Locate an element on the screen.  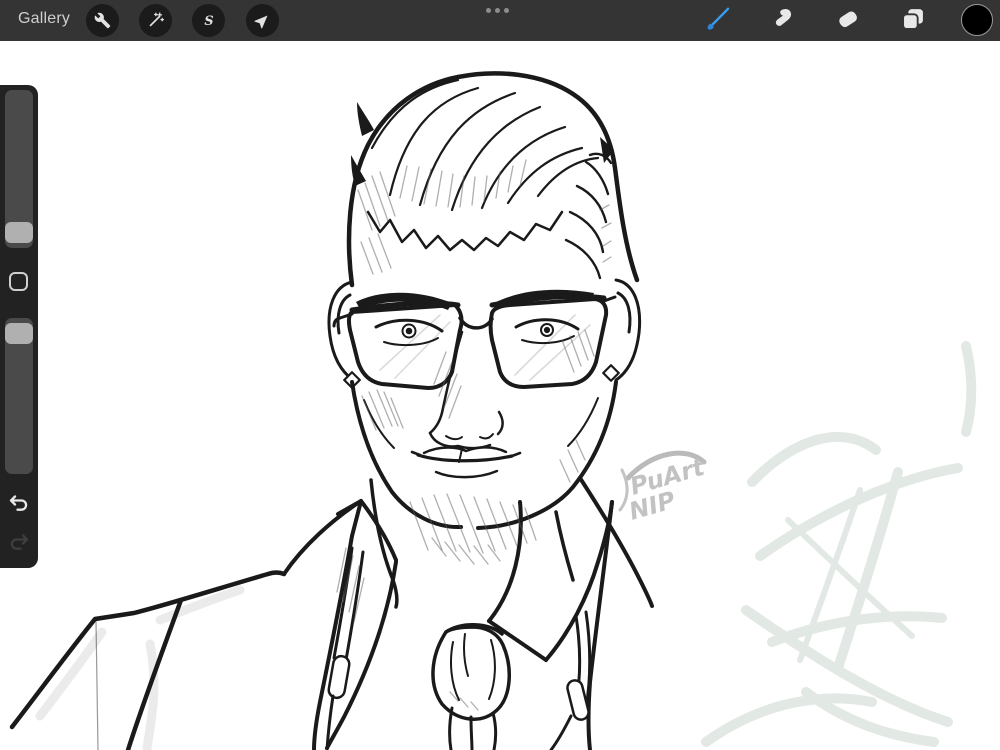
cords is located at coordinates (458, 648).